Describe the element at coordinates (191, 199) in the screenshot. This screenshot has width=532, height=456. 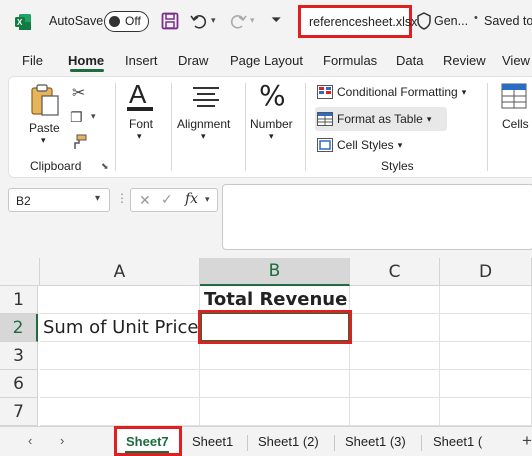
I see `insert-function-icon: fx` at that location.